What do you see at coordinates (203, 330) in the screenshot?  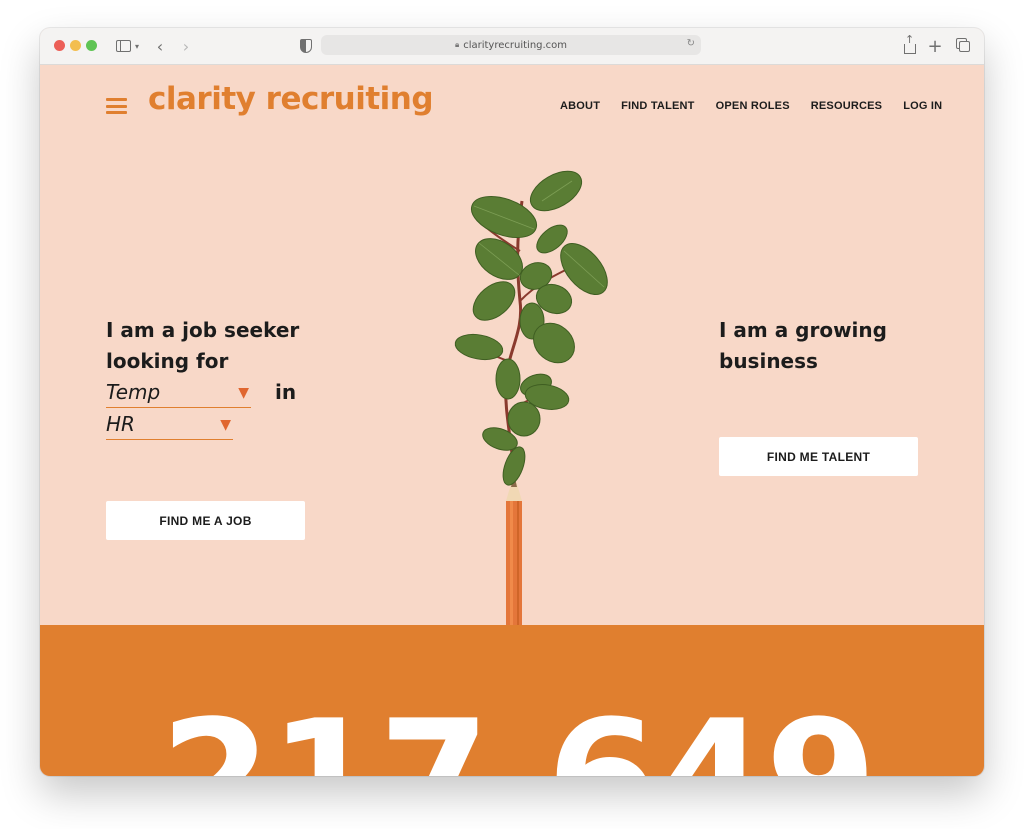 I see `job-seeker-heading-line1: I am a job seeker` at bounding box center [203, 330].